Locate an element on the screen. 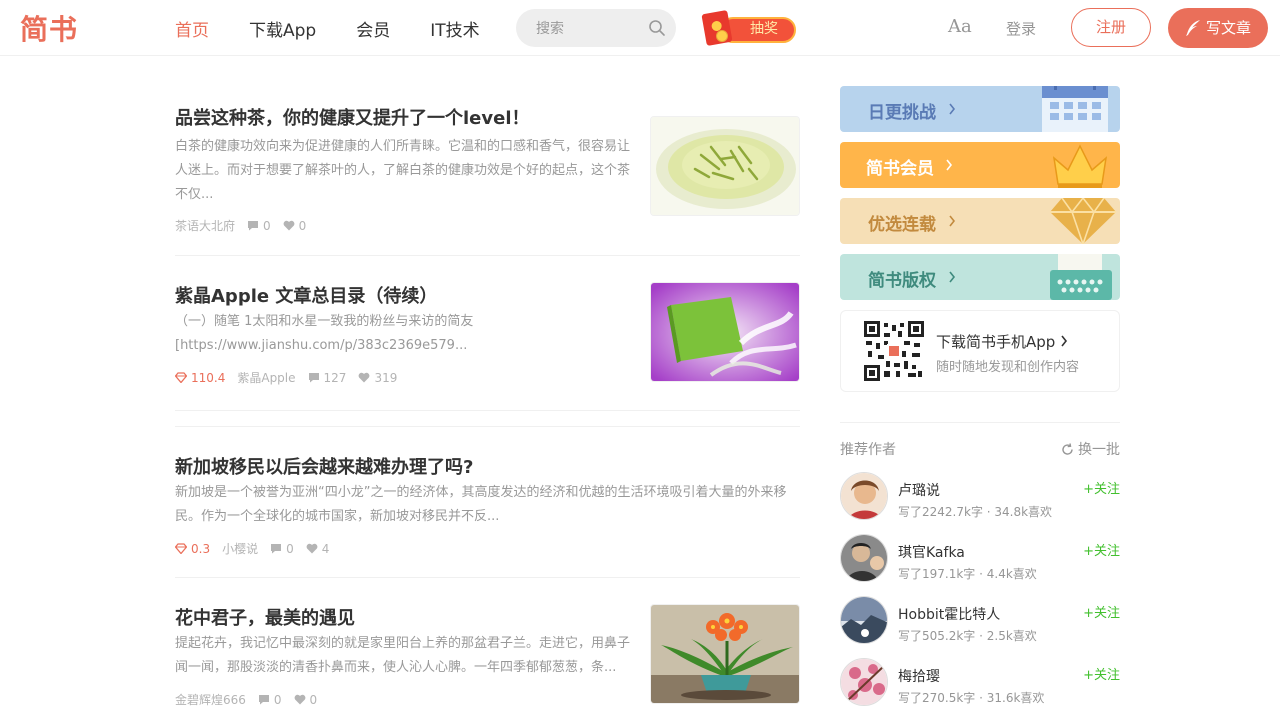 This screenshot has height=724, width=1280. crown-icon is located at coordinates (1080, 166).